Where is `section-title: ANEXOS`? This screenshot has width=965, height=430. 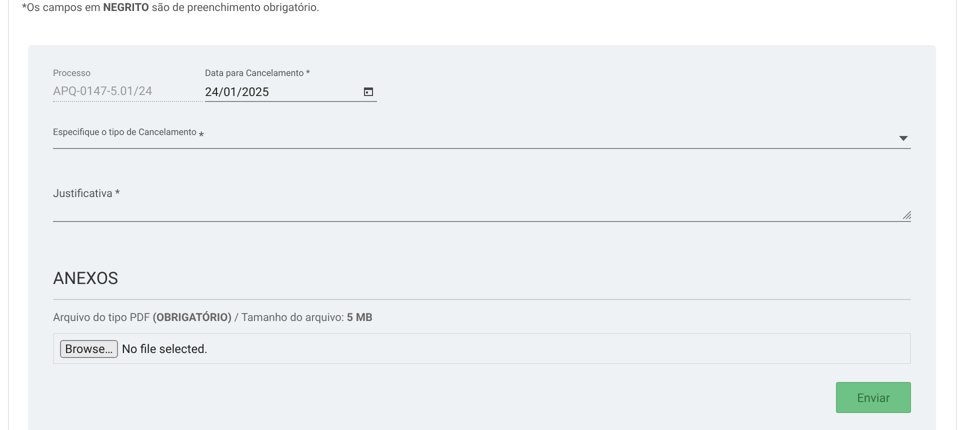 section-title: ANEXOS is located at coordinates (85, 279).